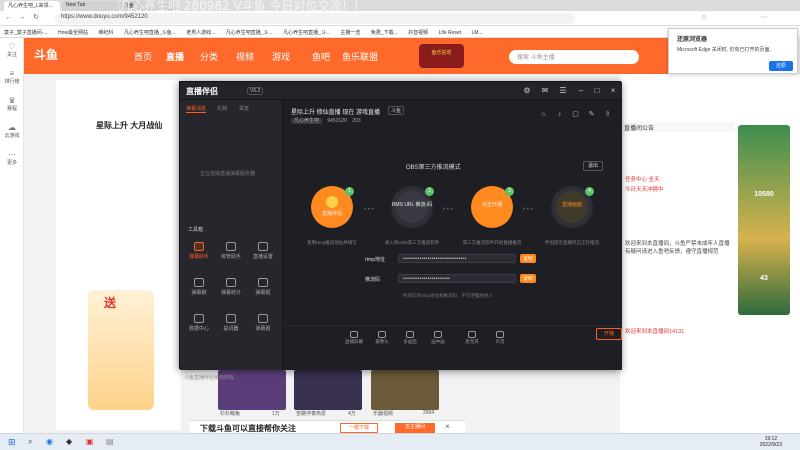  I want to click on maximize-icon: □, so click(597, 91).